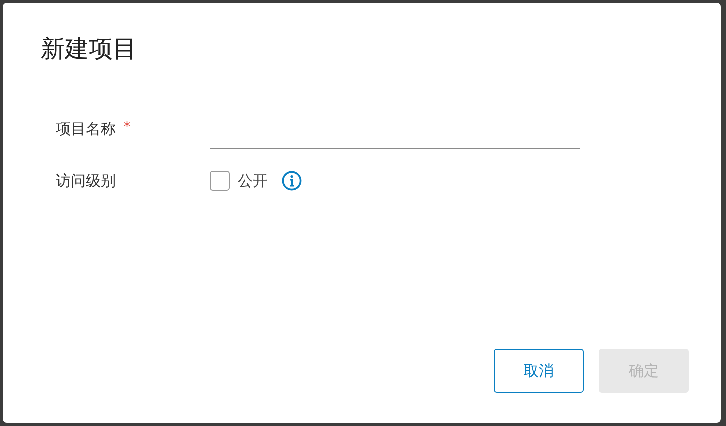  What do you see at coordinates (86, 181) in the screenshot?
I see `field-label: 访问级别` at bounding box center [86, 181].